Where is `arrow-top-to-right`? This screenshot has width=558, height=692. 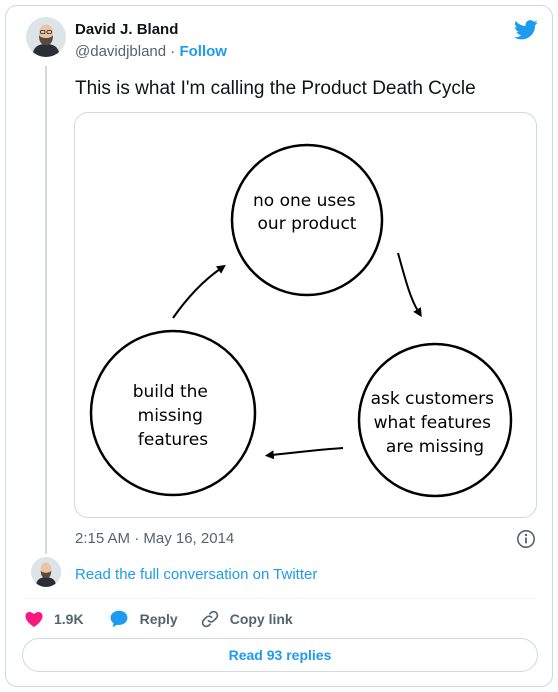 arrow-top-to-right is located at coordinates (409, 285).